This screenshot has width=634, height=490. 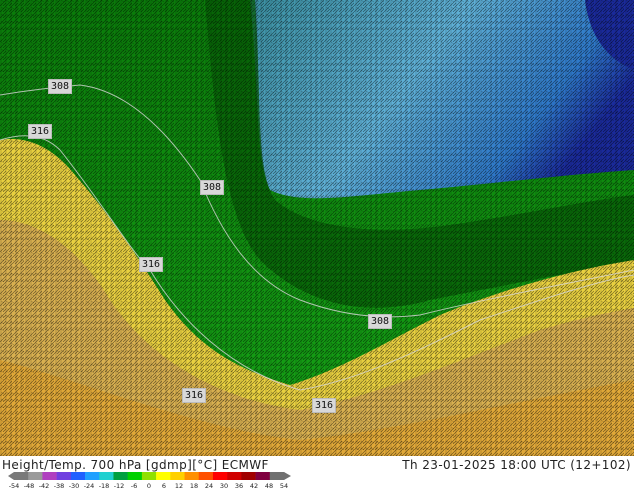 What do you see at coordinates (516, 465) in the screenshot?
I see `valid-time: Th 23-01-2025 18:00 UTC (12+102)` at bounding box center [516, 465].